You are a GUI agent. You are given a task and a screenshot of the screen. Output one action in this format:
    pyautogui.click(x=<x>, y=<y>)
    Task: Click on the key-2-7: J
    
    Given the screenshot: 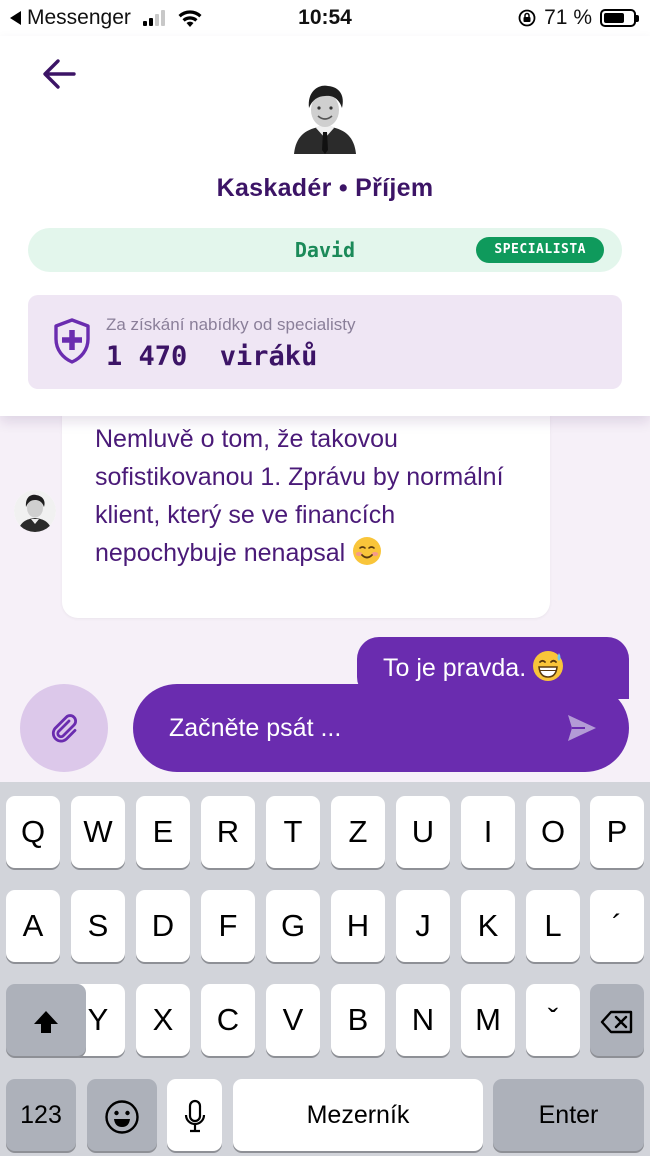 What is the action you would take?
    pyautogui.click(x=423, y=926)
    